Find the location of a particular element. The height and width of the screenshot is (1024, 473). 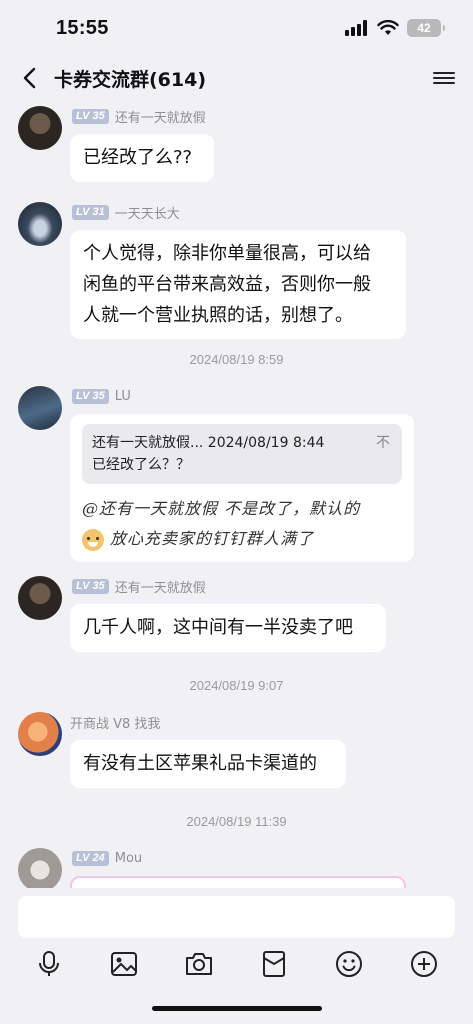

status-icons: 42 is located at coordinates (395, 28).